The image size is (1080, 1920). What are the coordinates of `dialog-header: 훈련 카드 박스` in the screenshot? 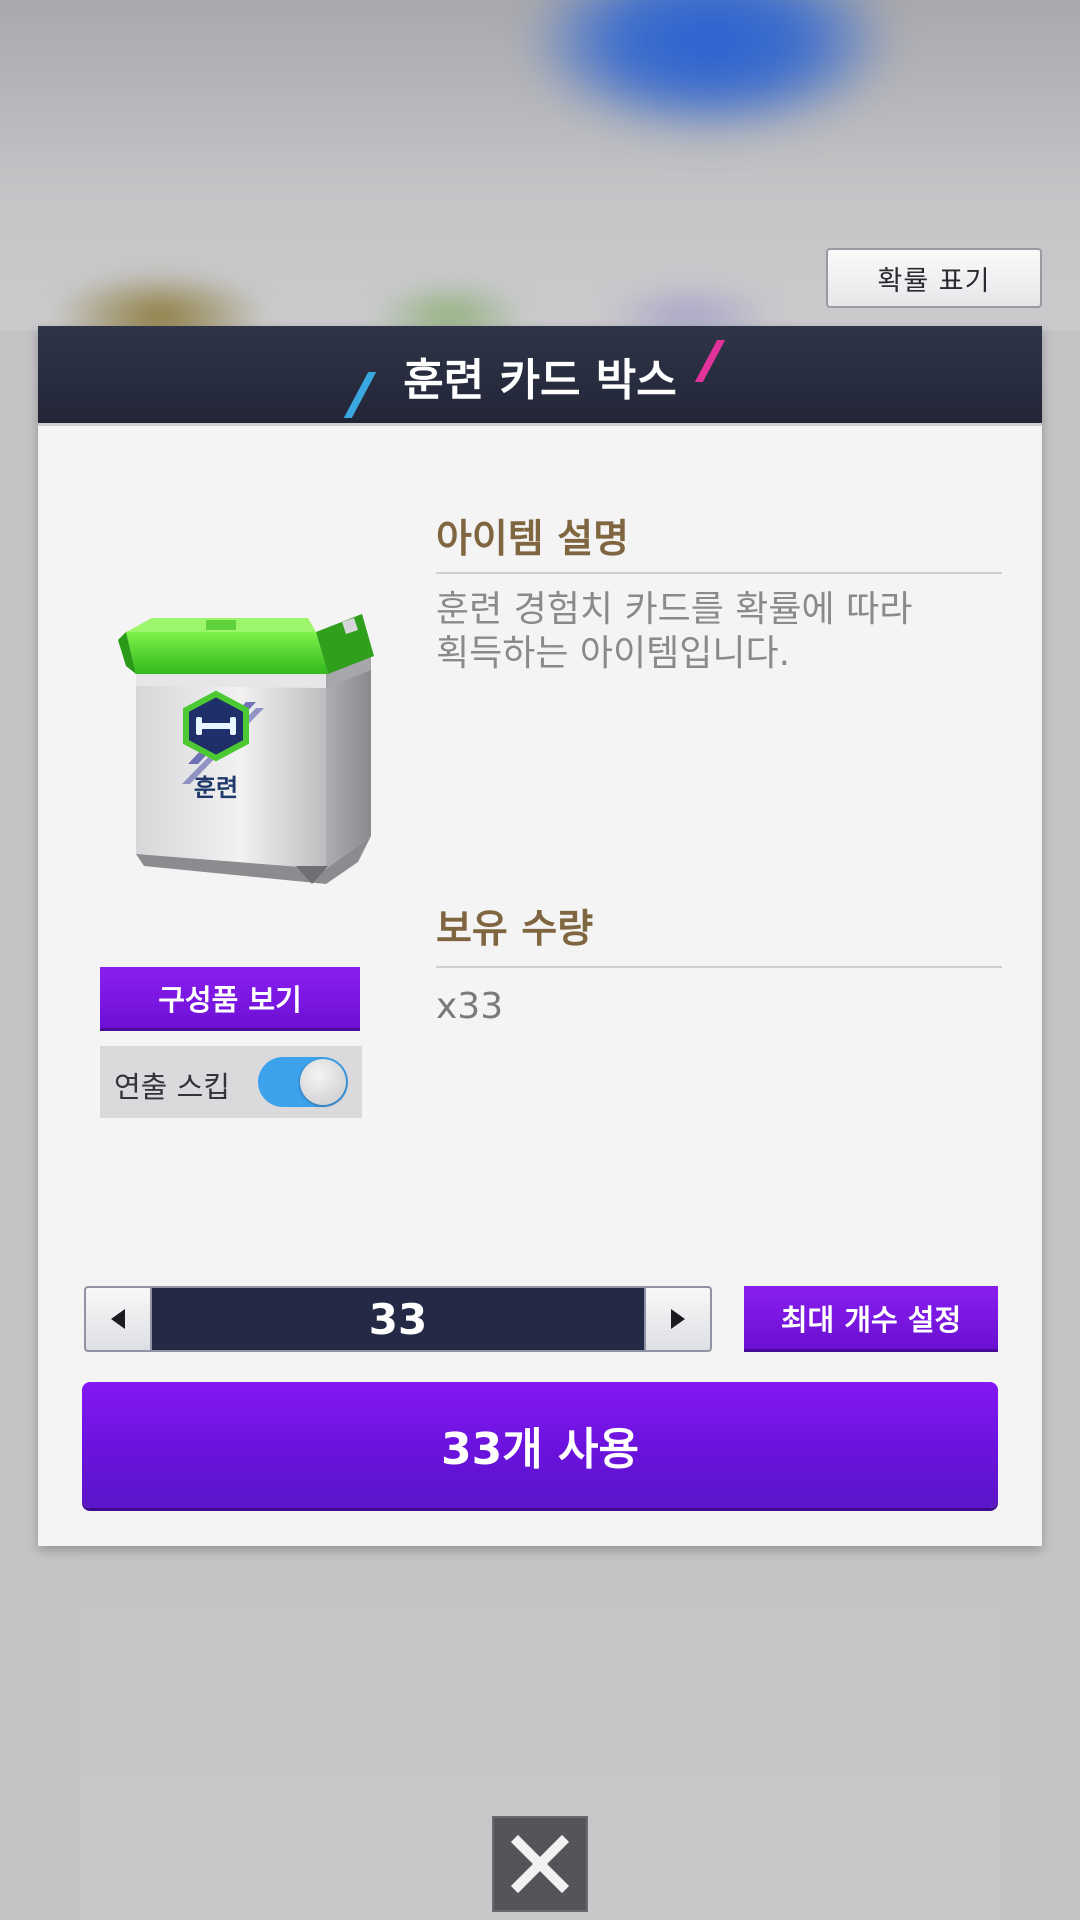 It's located at (540, 376).